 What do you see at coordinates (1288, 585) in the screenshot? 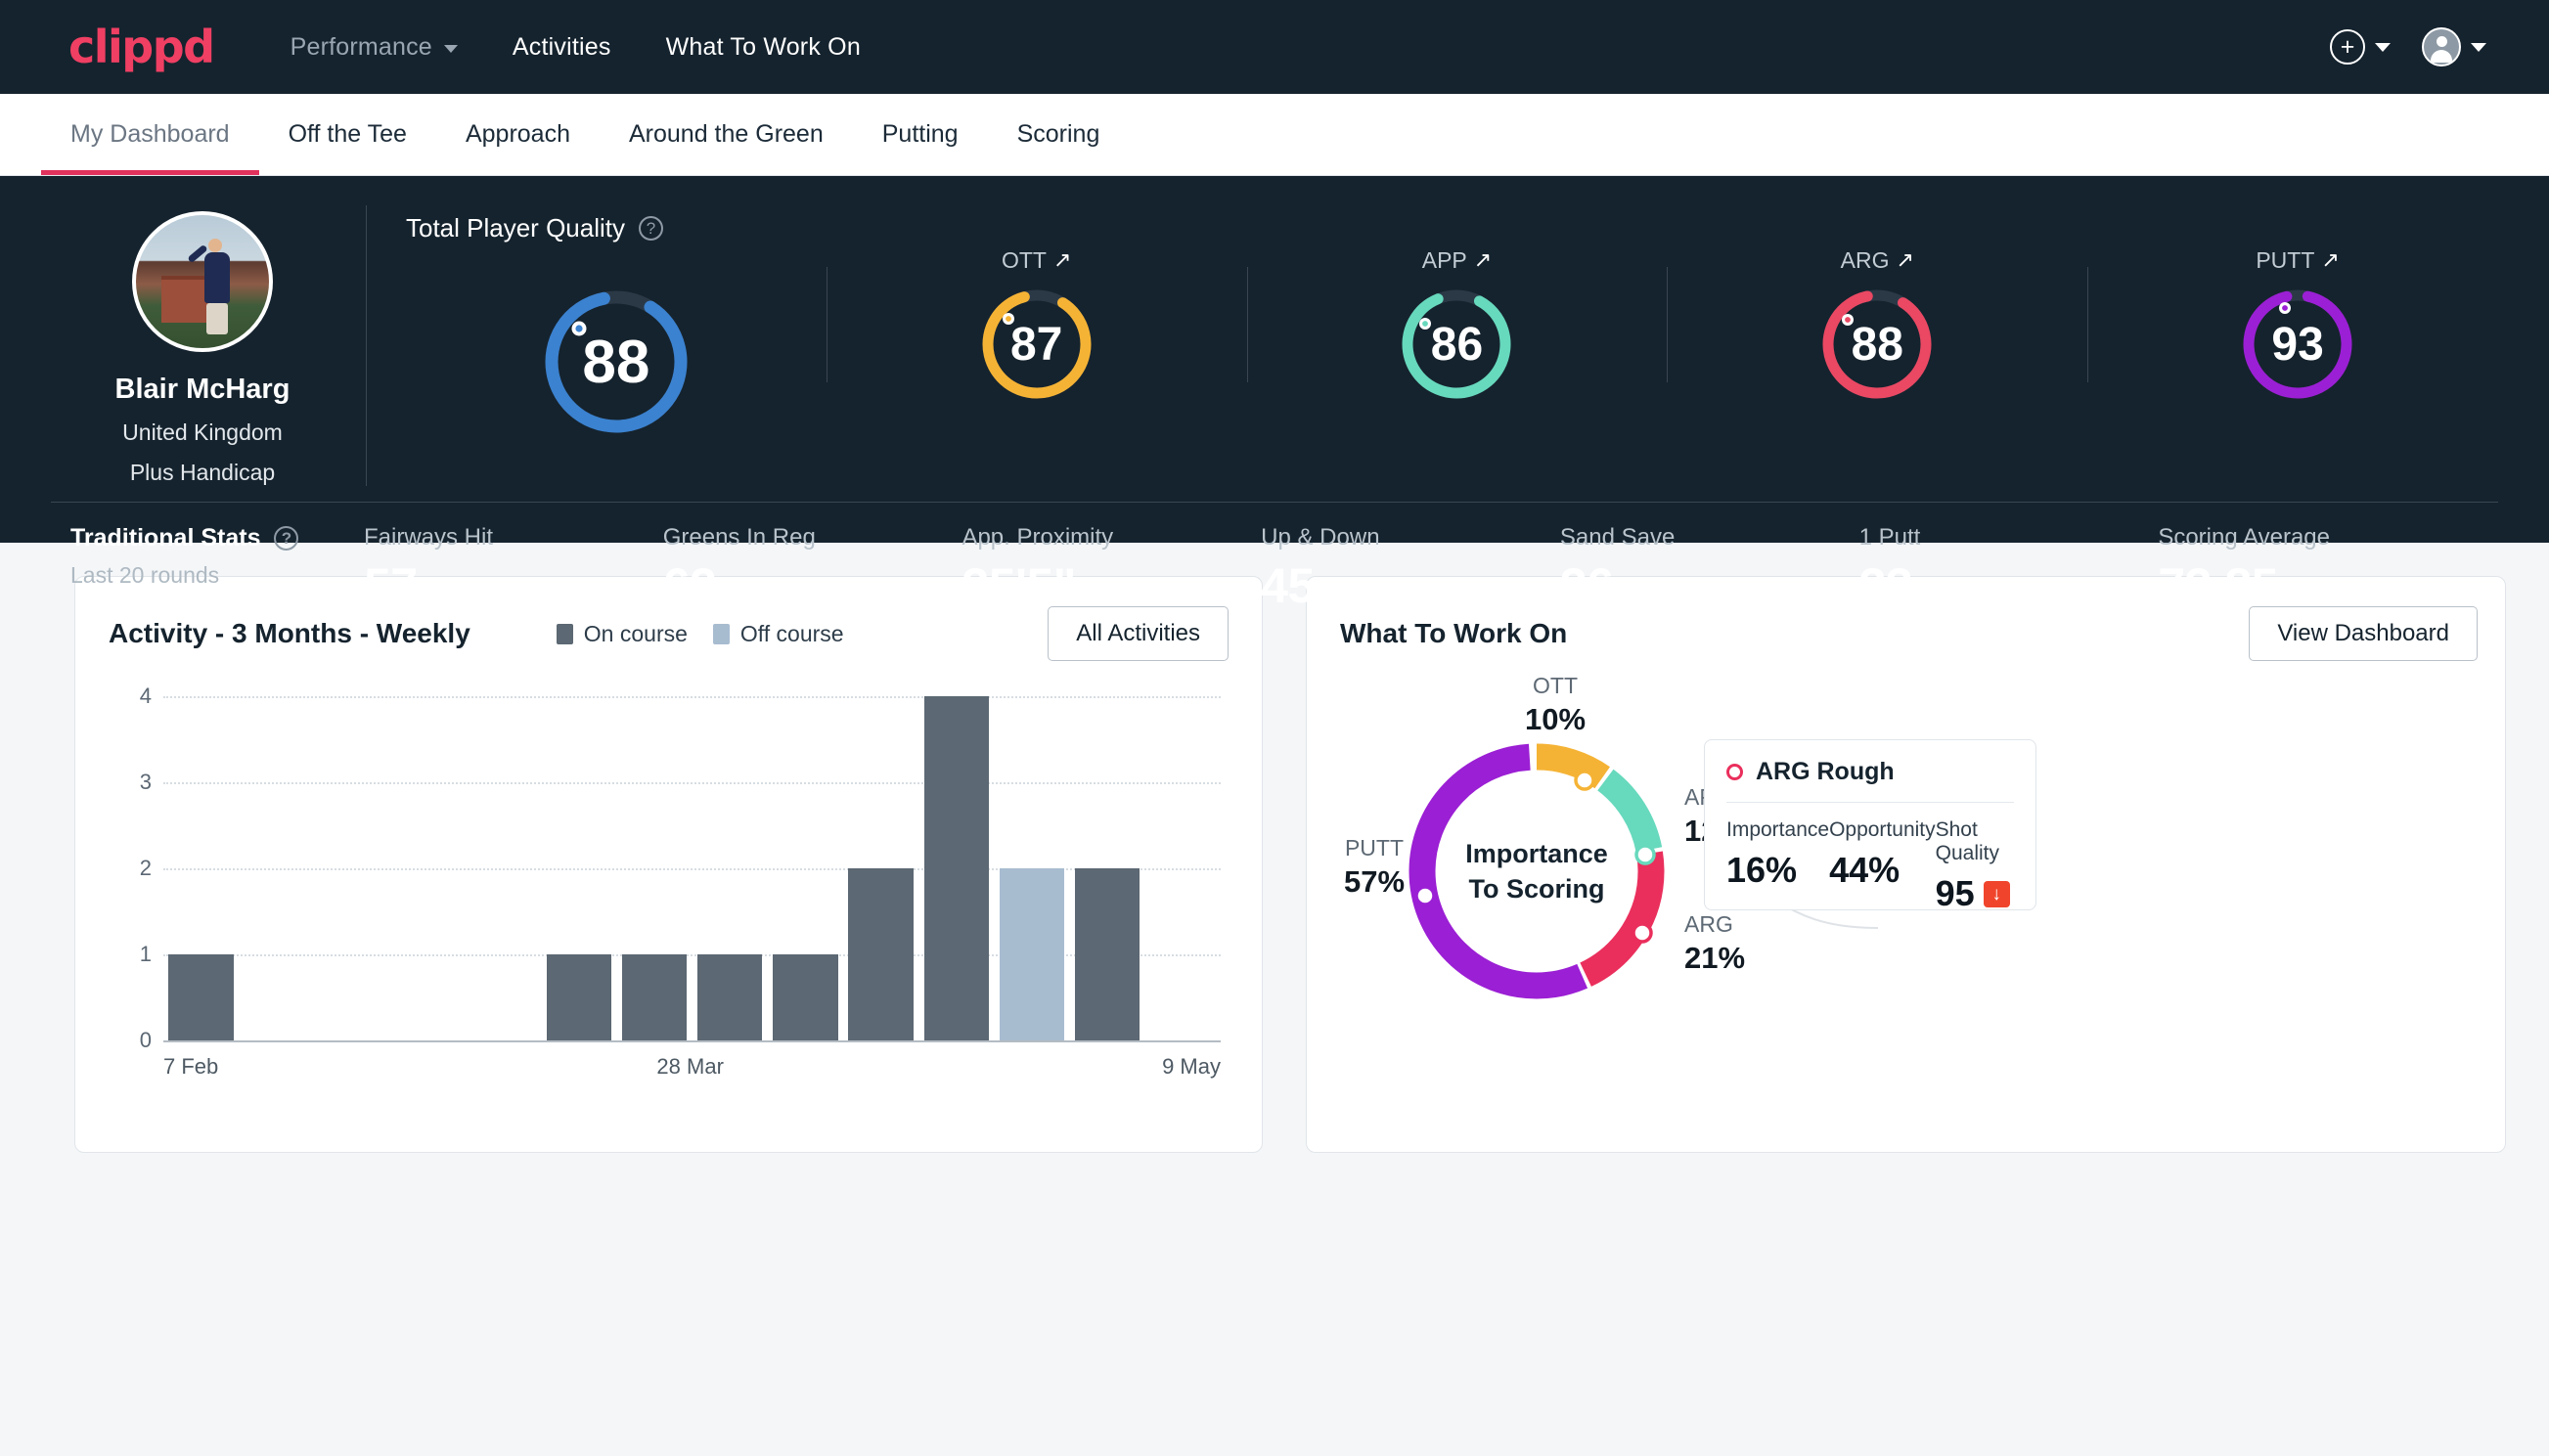
I see `stat-number: 45` at bounding box center [1288, 585].